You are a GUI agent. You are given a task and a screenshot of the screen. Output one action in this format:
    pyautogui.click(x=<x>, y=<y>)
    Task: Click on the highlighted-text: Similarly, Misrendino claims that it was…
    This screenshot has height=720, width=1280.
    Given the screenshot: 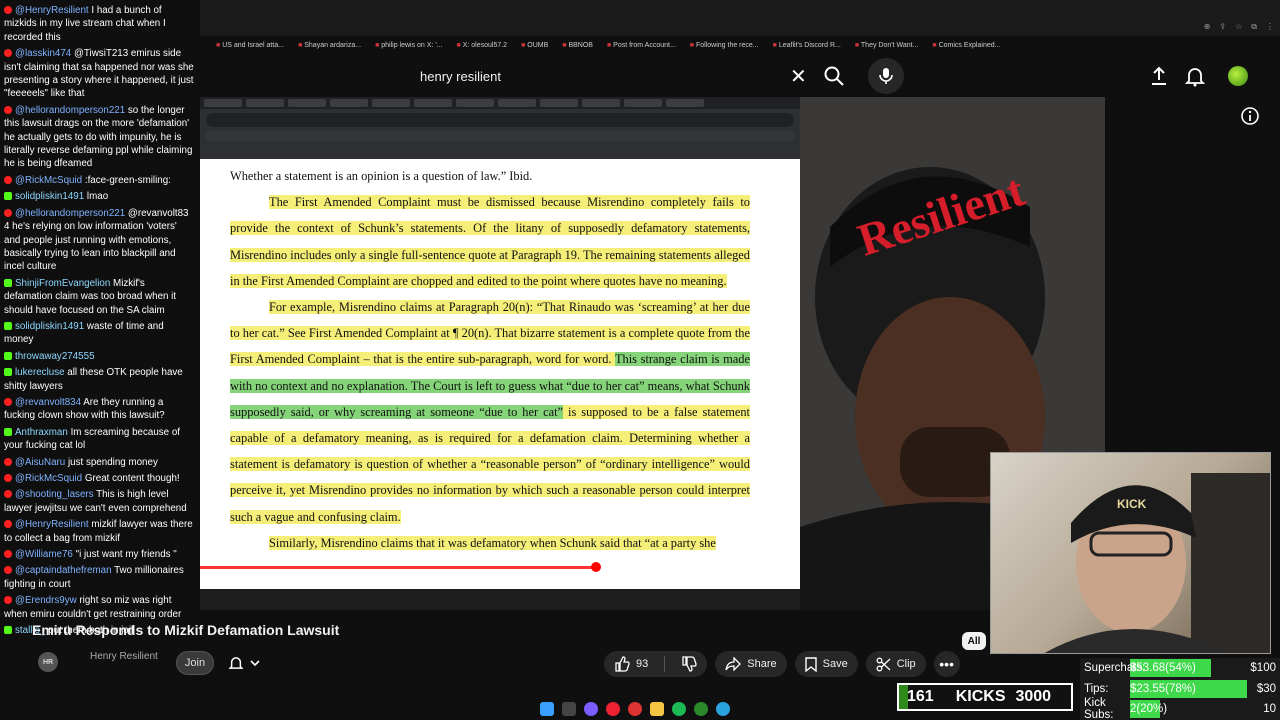 What is the action you would take?
    pyautogui.click(x=492, y=542)
    